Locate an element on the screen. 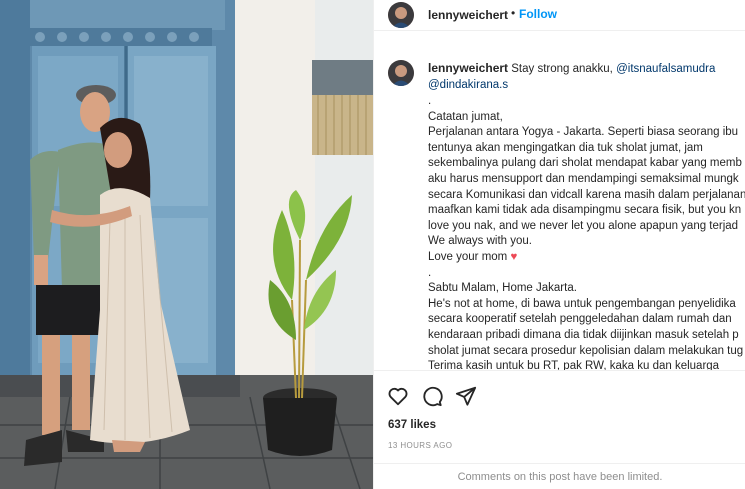 The width and height of the screenshot is (745, 489). like-count: 637 likes is located at coordinates (412, 425).